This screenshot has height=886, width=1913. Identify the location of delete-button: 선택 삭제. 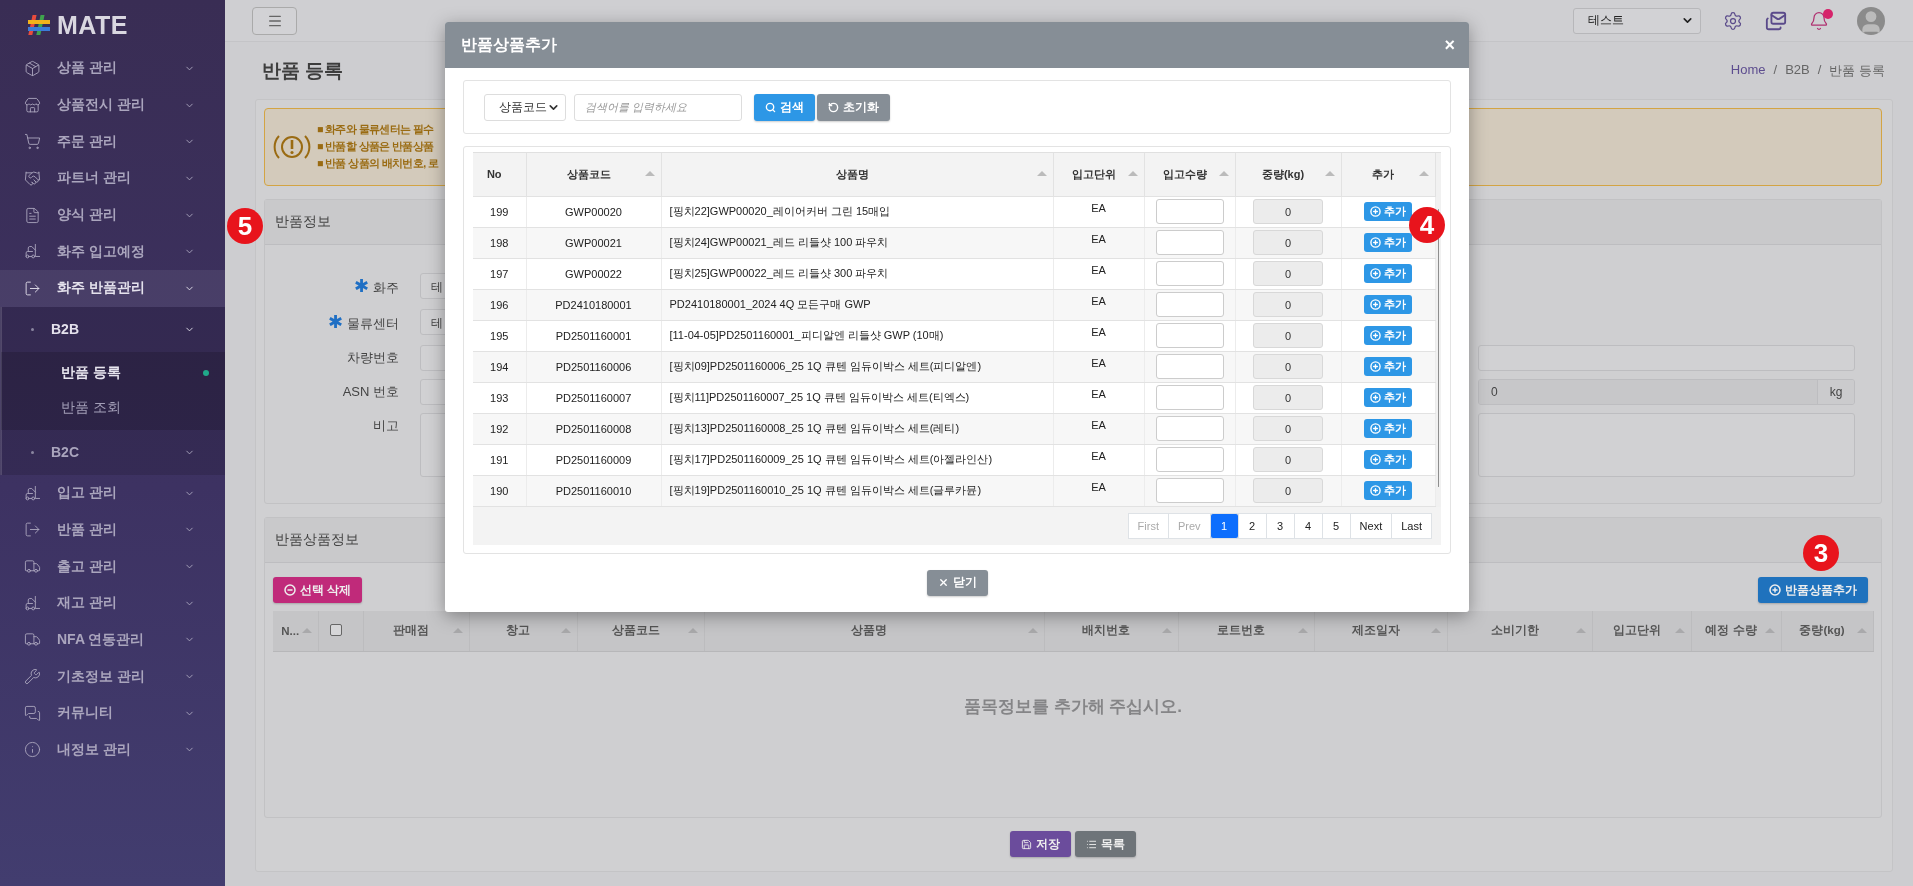
(318, 590).